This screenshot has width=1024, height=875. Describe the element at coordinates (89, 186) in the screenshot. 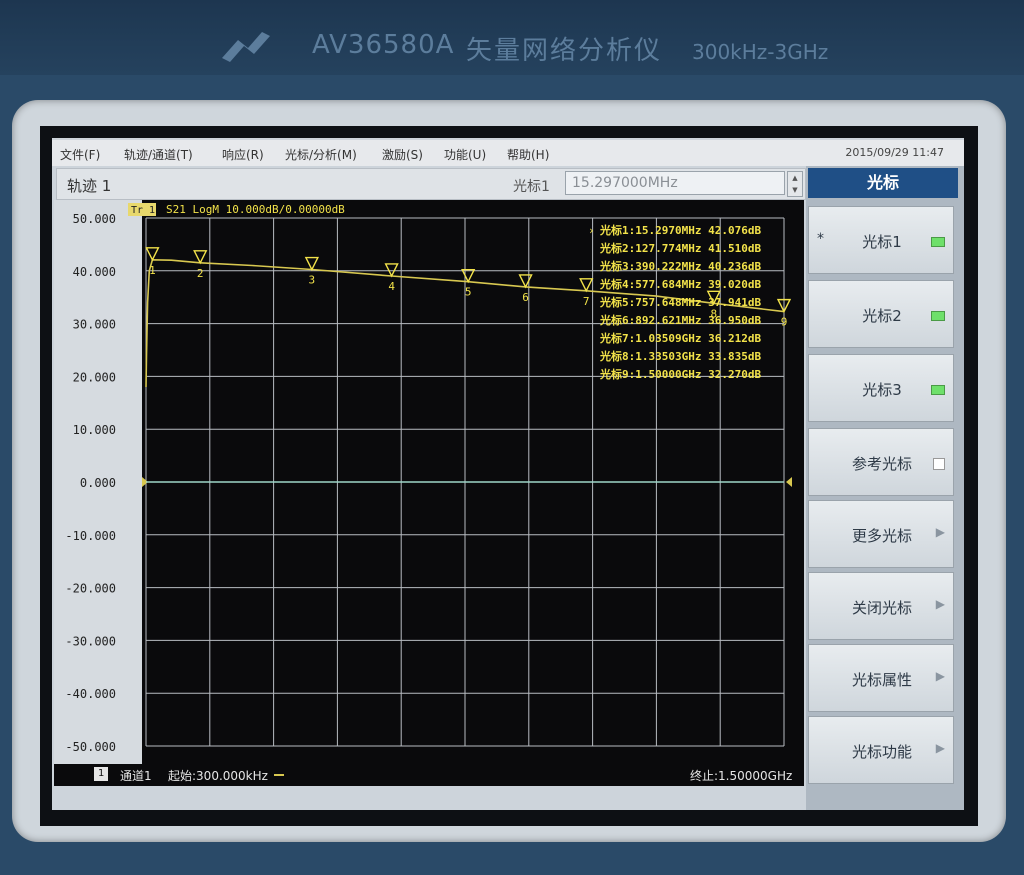

I see `trace-title: 轨迹 1` at that location.